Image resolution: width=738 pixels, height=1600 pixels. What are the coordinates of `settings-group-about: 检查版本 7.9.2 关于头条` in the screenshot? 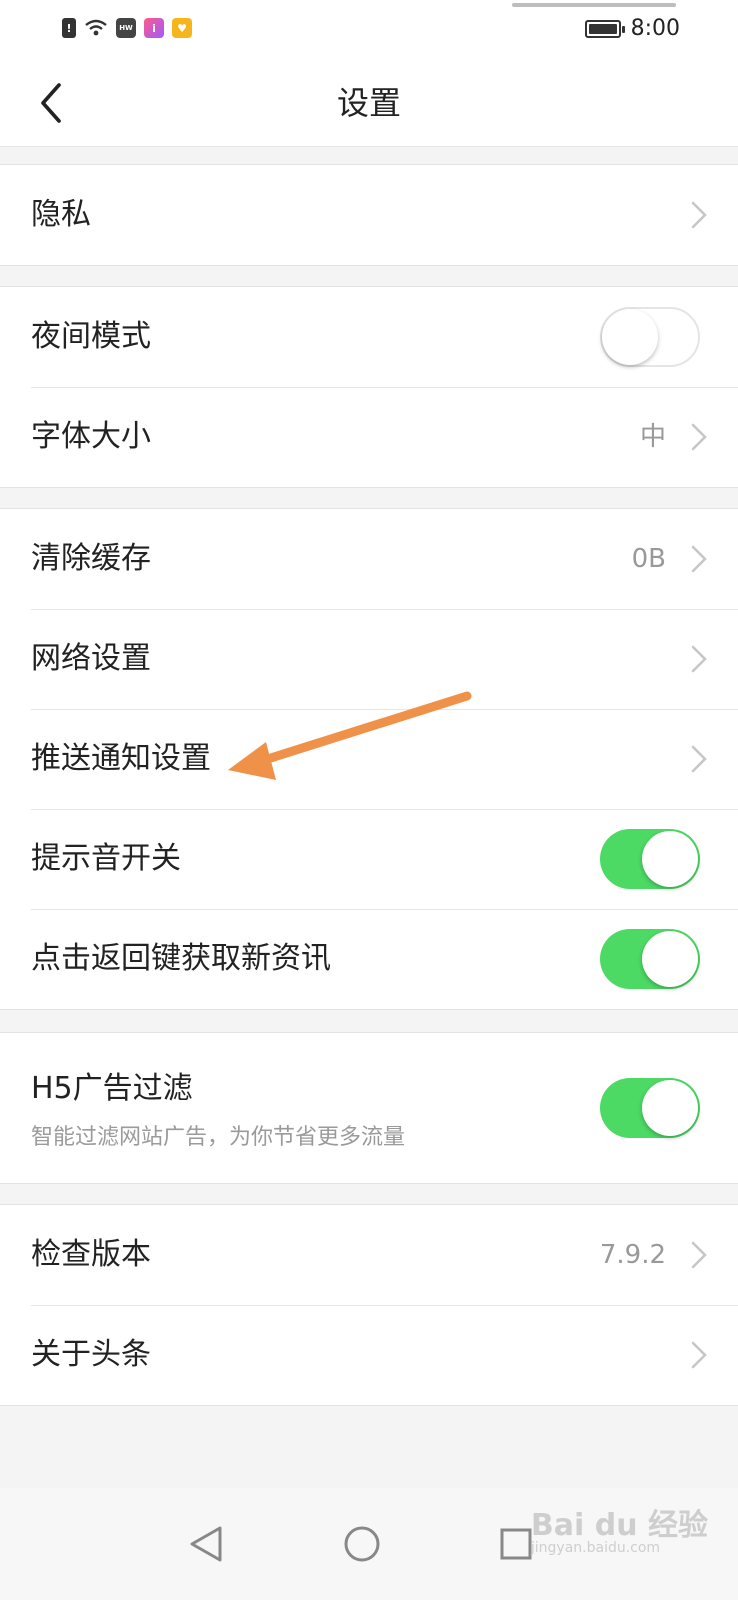 It's located at (369, 1305).